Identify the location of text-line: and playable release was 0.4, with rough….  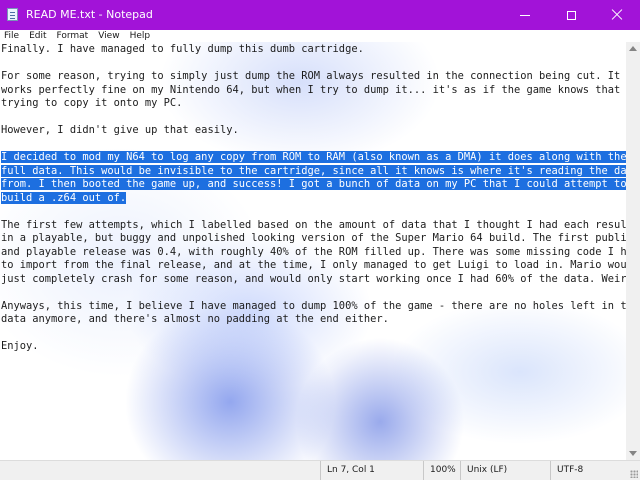
(313, 252).